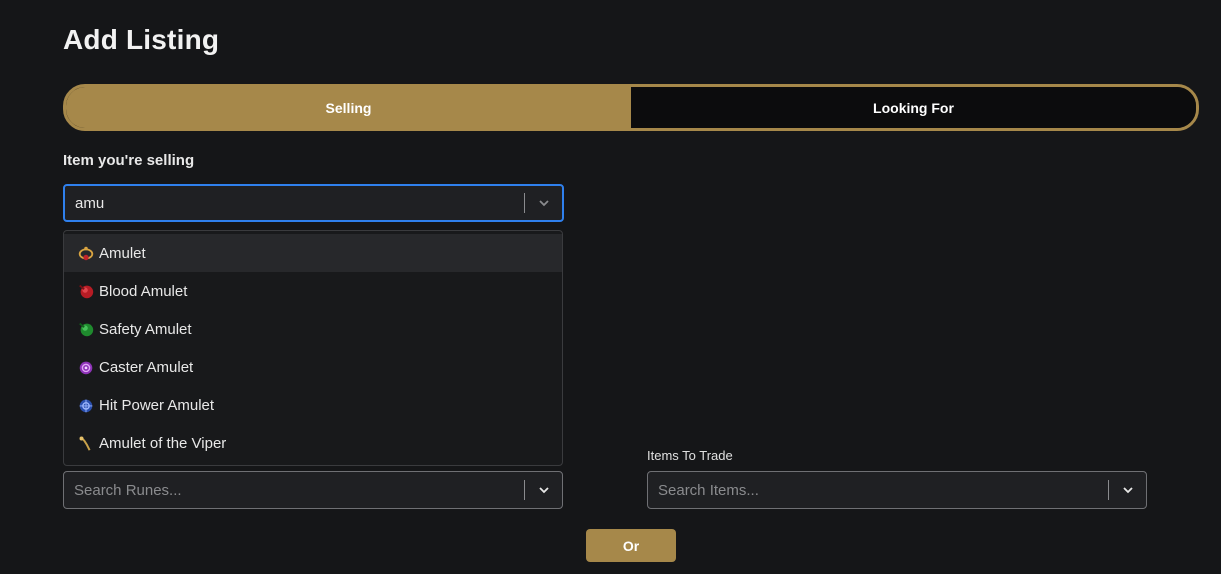 The width and height of the screenshot is (1221, 574). What do you see at coordinates (878, 490) in the screenshot?
I see `items-search-input` at bounding box center [878, 490].